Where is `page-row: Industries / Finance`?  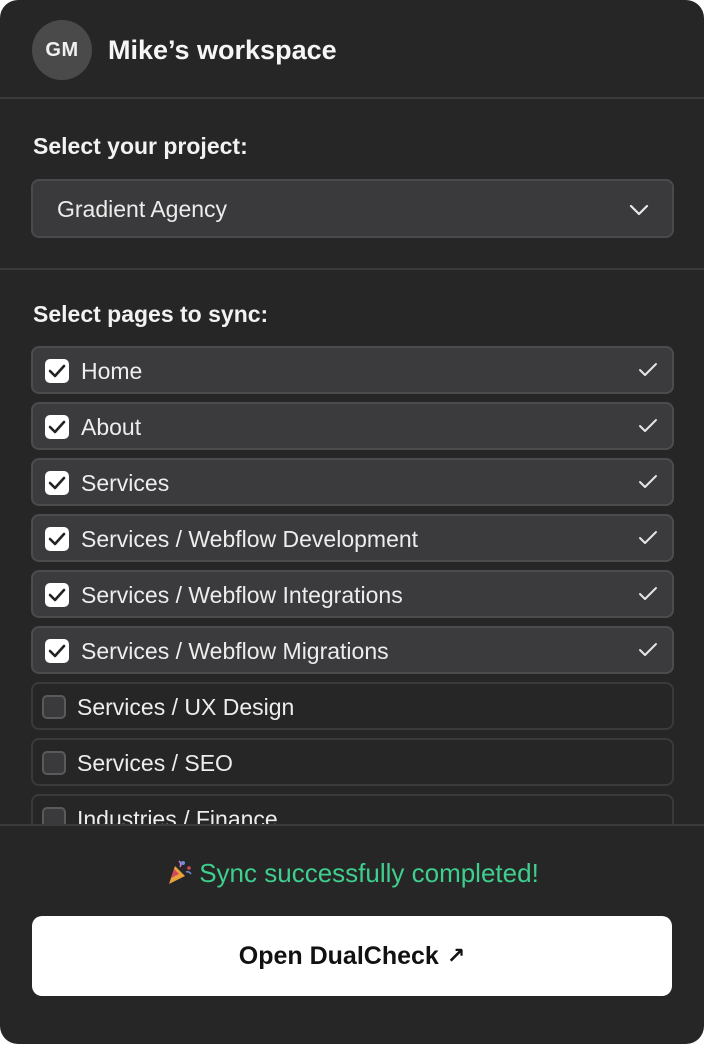
page-row: Industries / Finance is located at coordinates (352, 809).